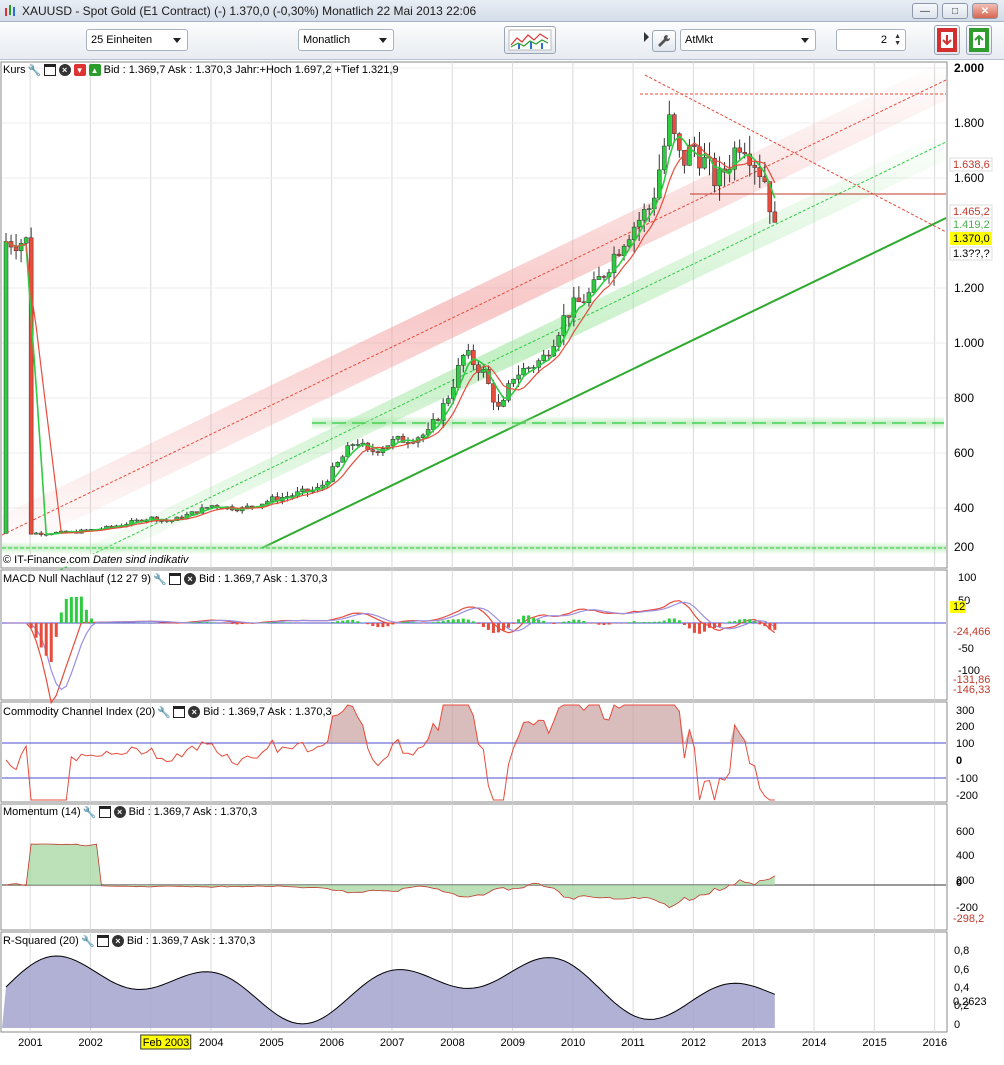 The width and height of the screenshot is (1004, 1065). What do you see at coordinates (80, 70) in the screenshot?
I see `arrow-down-icon: ▼` at bounding box center [80, 70].